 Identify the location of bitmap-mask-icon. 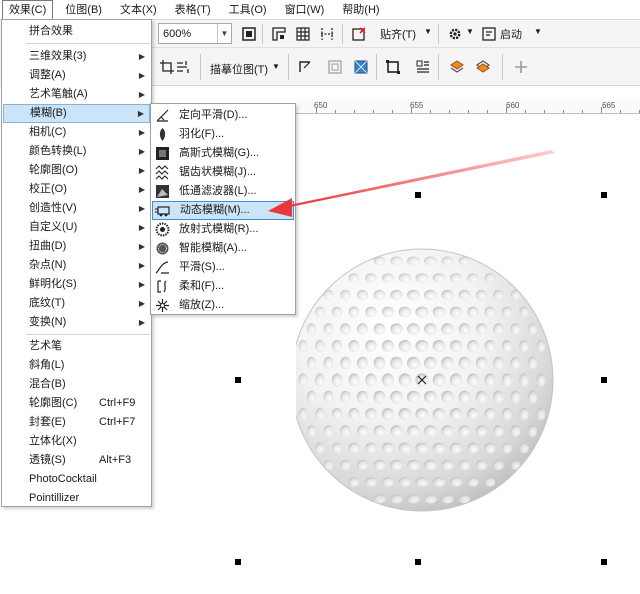
(335, 67).